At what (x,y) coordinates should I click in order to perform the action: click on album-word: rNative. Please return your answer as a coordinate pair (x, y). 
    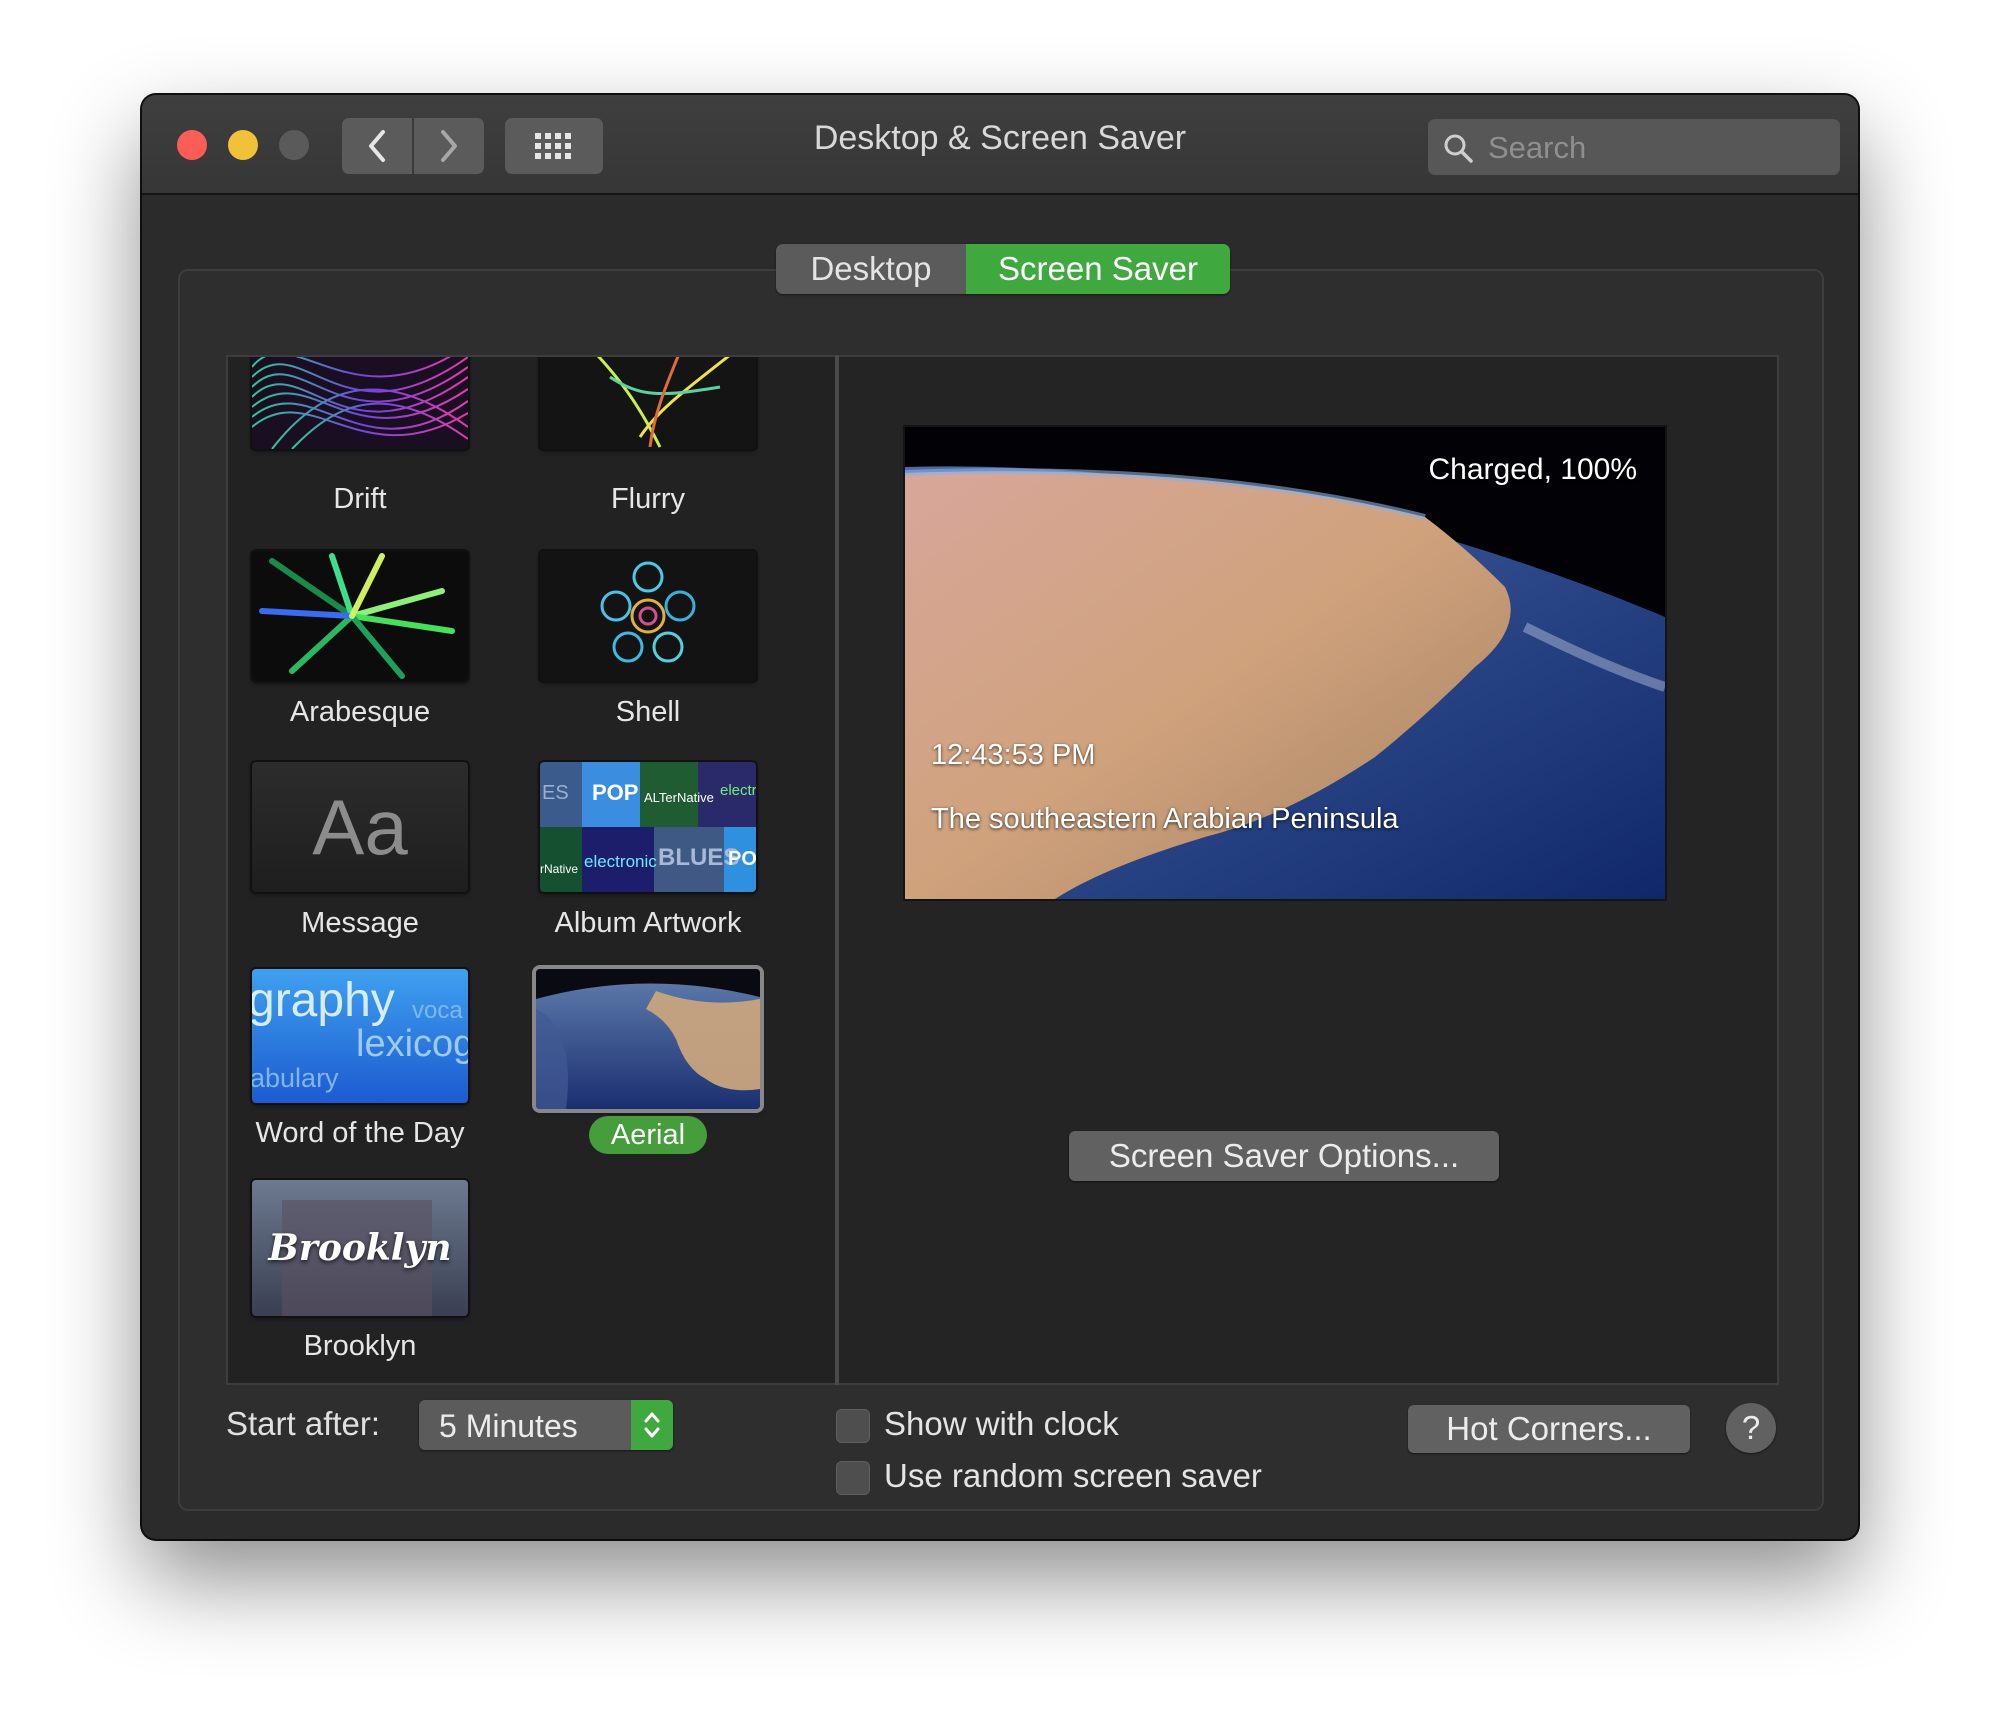
    Looking at the image, I should click on (559, 869).